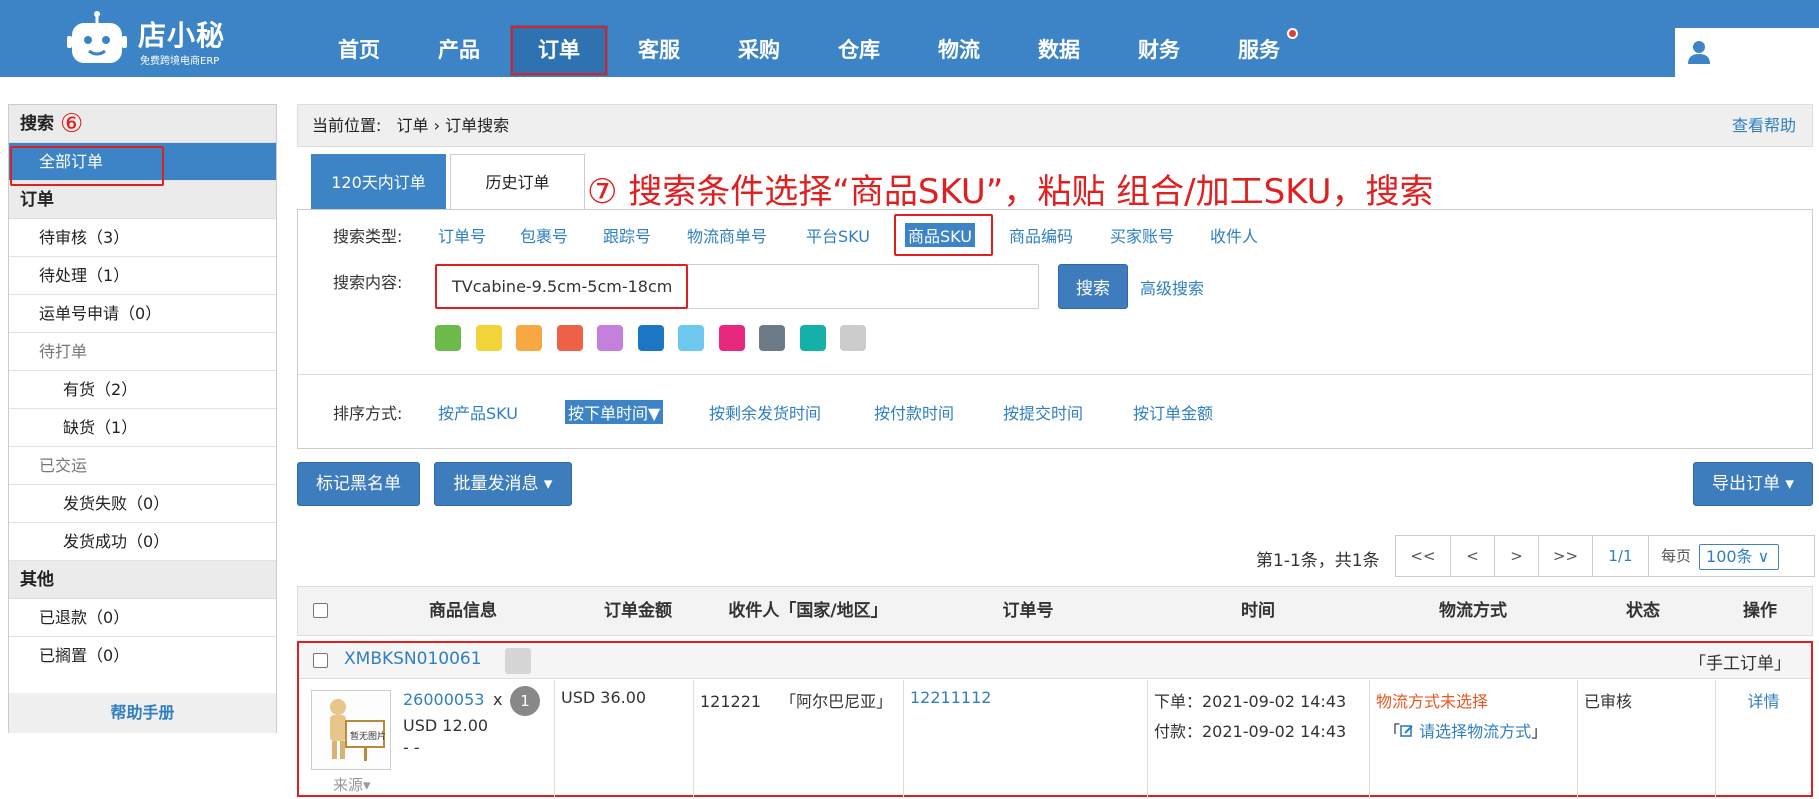 The width and height of the screenshot is (1819, 799). Describe the element at coordinates (358, 484) in the screenshot. I see `mark-blacklist-button: 标记黑名单` at that location.